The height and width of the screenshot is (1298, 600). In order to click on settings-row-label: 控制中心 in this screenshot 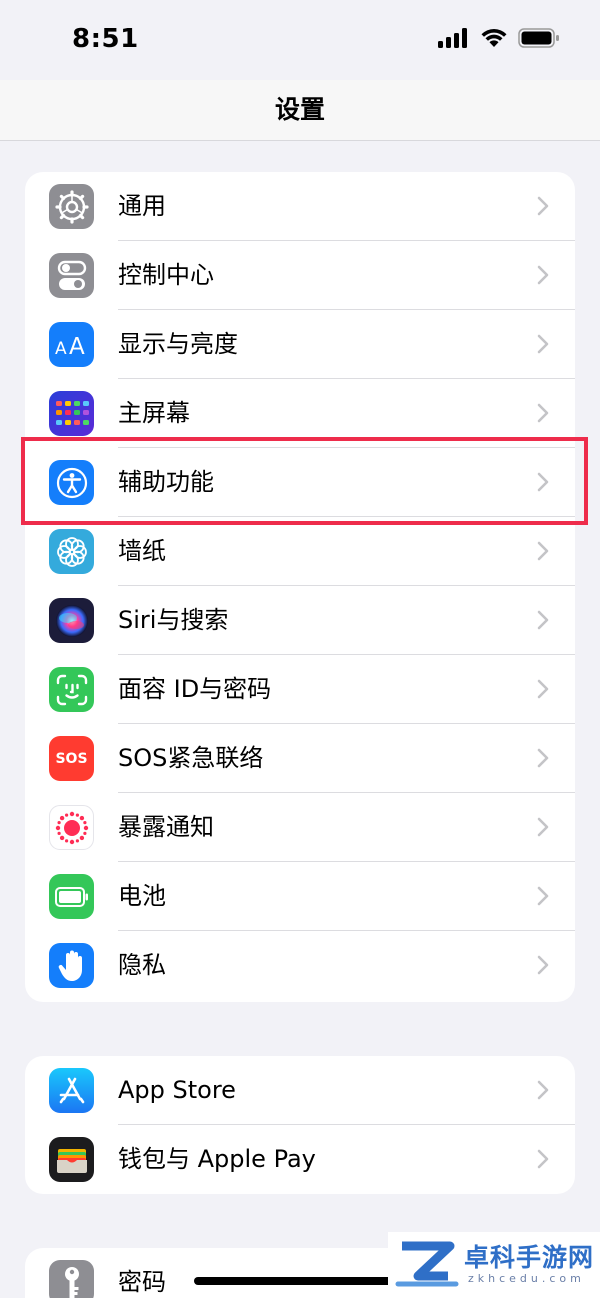, I will do `click(166, 275)`.